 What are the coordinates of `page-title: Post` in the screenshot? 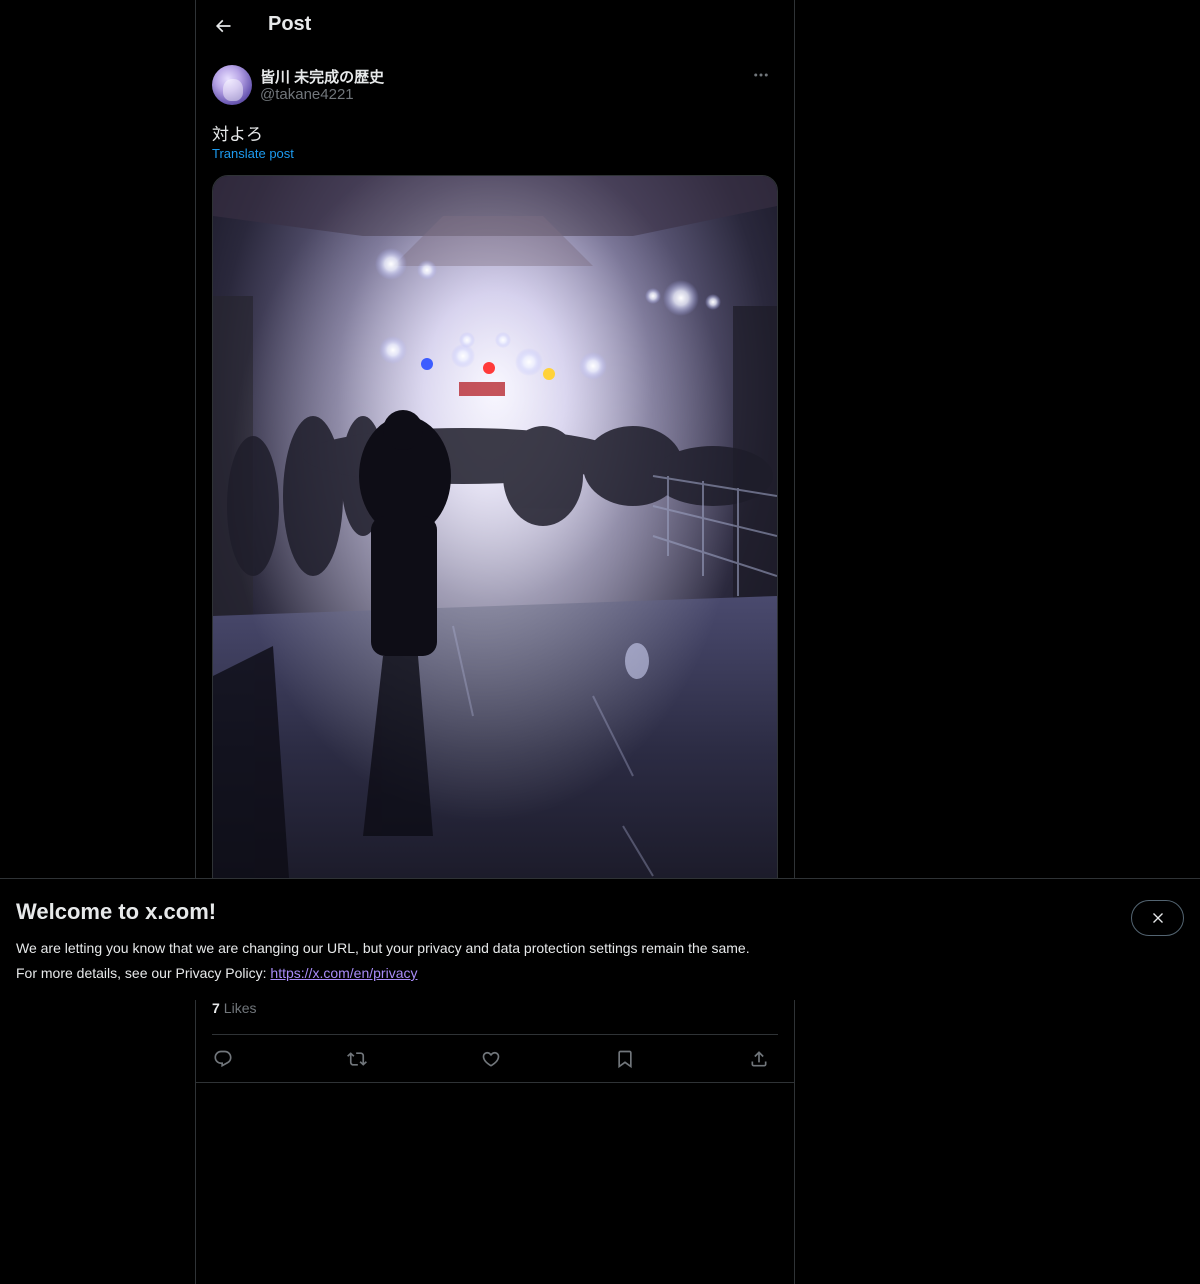 It's located at (290, 24).